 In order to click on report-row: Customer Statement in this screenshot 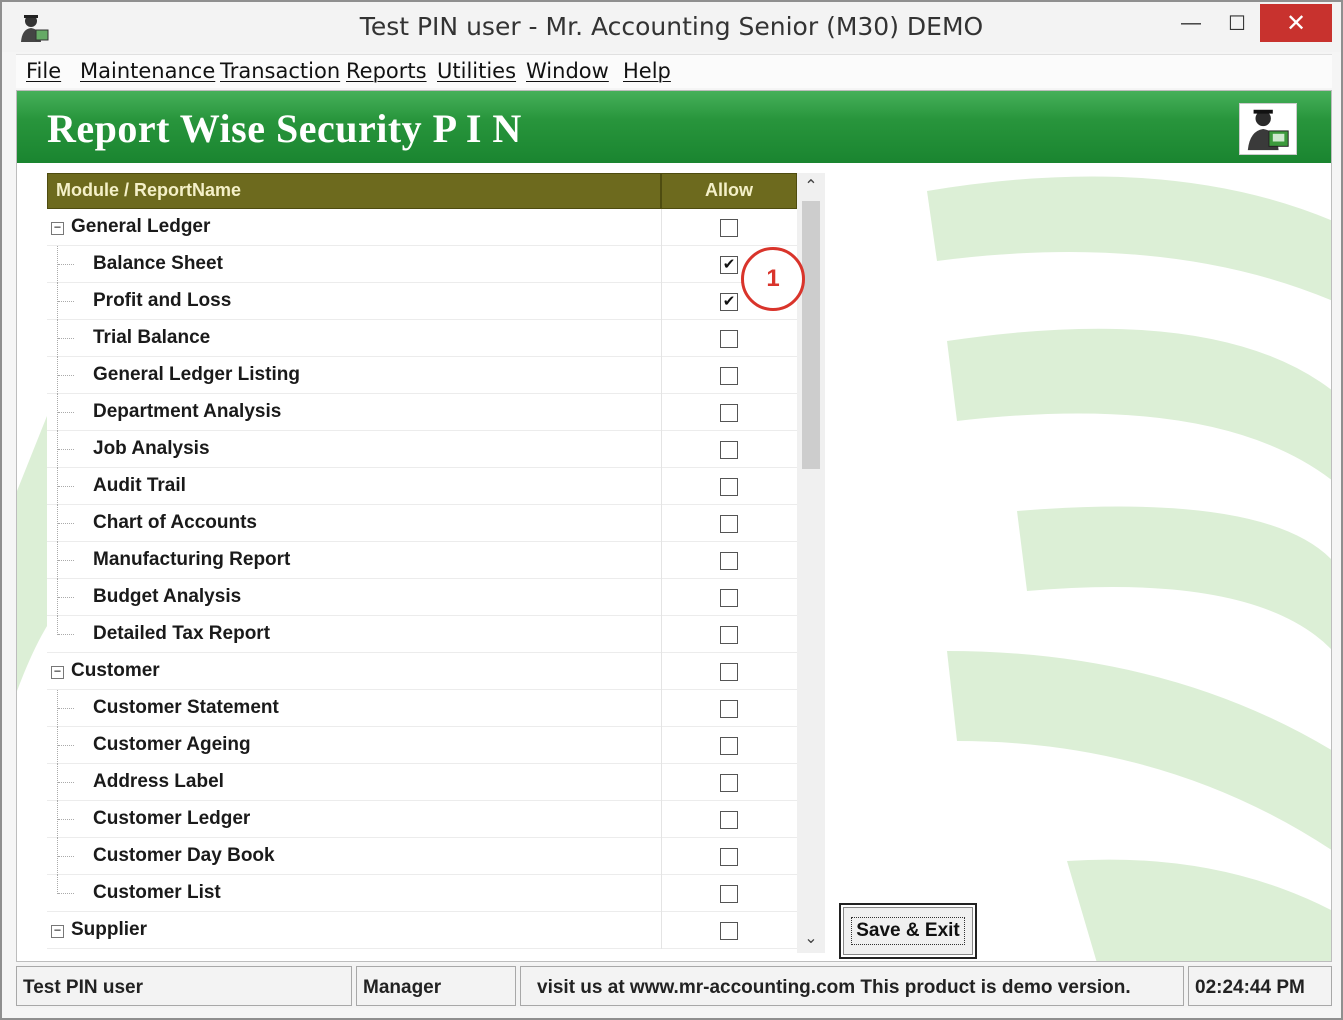, I will do `click(422, 708)`.